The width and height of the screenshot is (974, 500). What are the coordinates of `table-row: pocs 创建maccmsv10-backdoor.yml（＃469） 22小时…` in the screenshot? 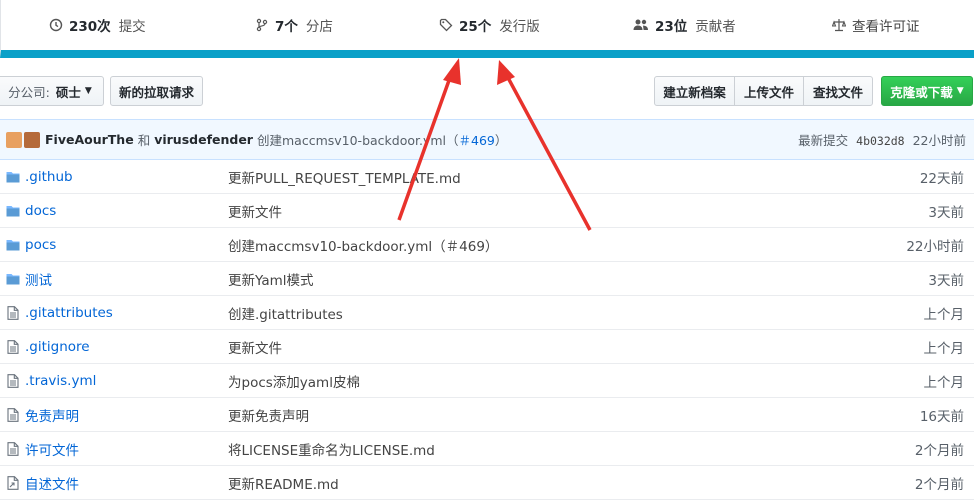 It's located at (487, 245).